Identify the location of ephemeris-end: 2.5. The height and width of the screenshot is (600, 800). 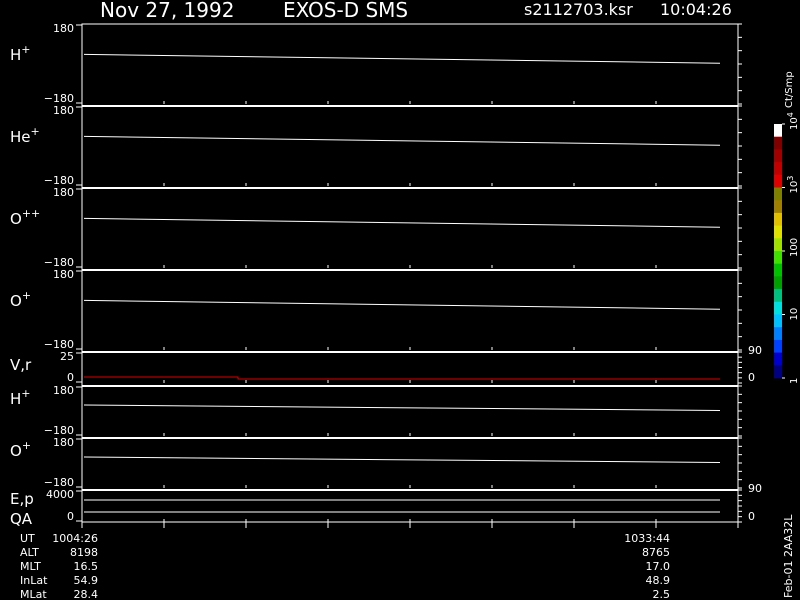
(662, 594).